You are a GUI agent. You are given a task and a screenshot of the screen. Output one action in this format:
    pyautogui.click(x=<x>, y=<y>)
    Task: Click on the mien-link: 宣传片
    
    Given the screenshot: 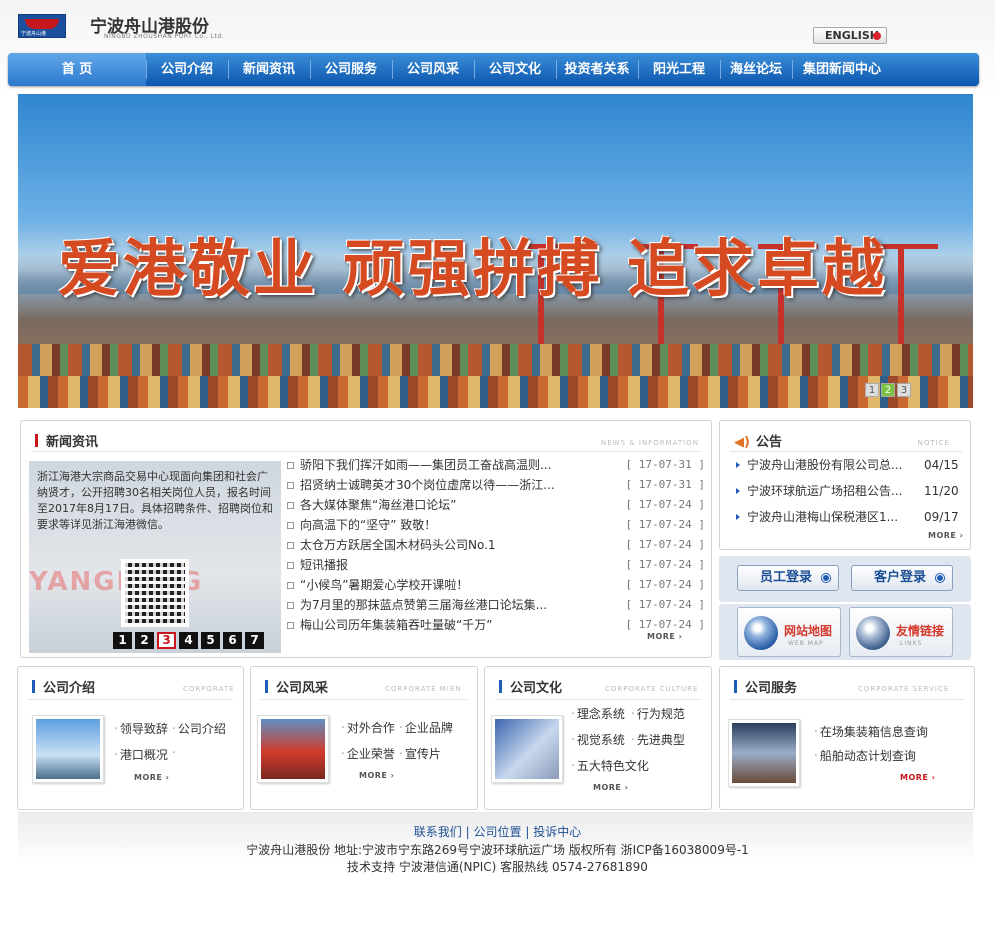 What is the action you would take?
    pyautogui.click(x=420, y=753)
    